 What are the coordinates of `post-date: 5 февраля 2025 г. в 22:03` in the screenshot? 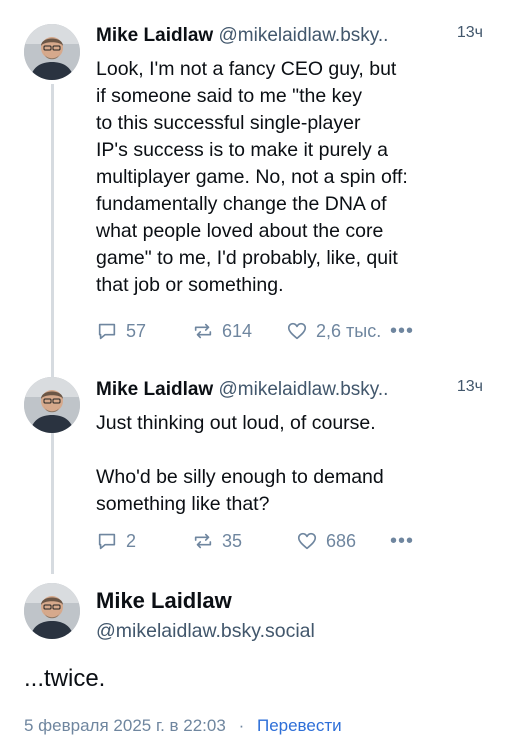 It's located at (125, 725).